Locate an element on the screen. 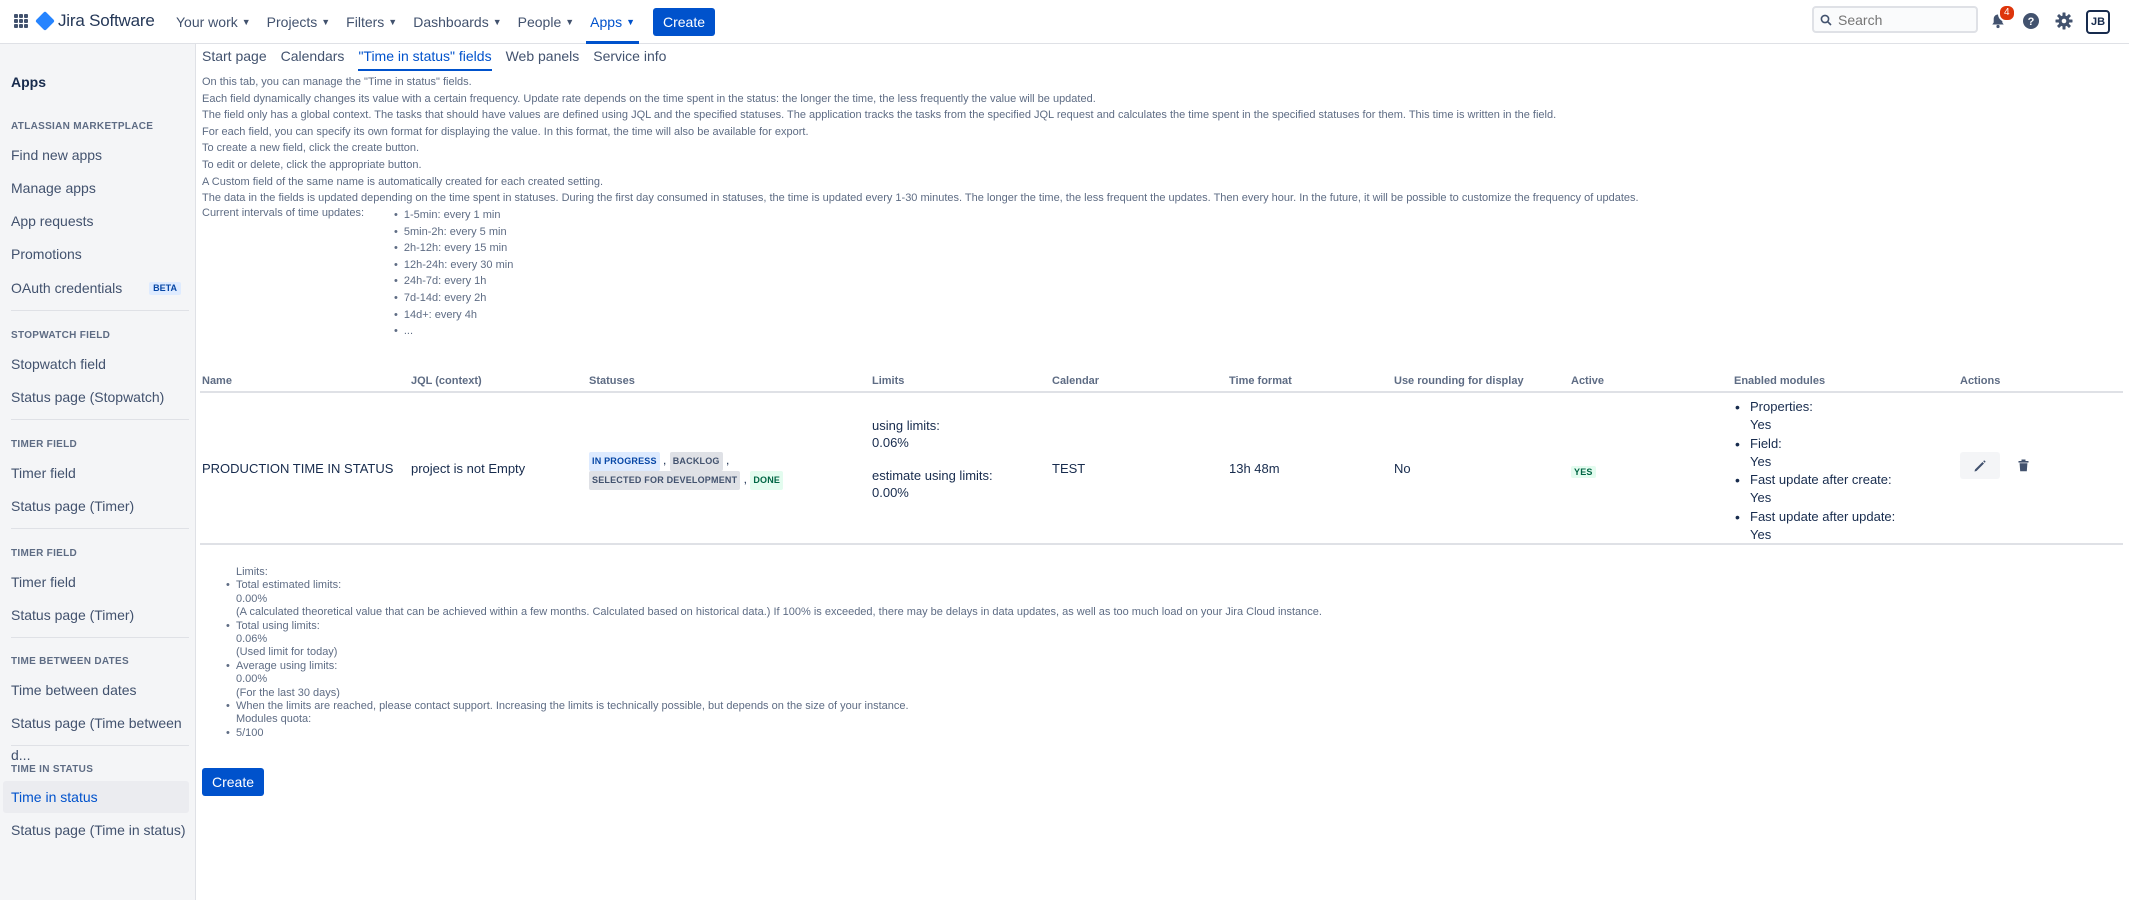 The width and height of the screenshot is (2129, 900). nav-dashboards: Dashboards ▼ is located at coordinates (457, 22).